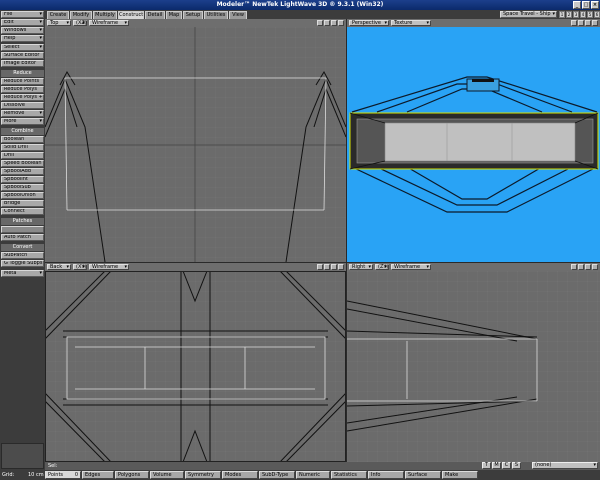 The image size is (600, 480). I want to click on subd-type-menu: SubD-Type, so click(277, 475).